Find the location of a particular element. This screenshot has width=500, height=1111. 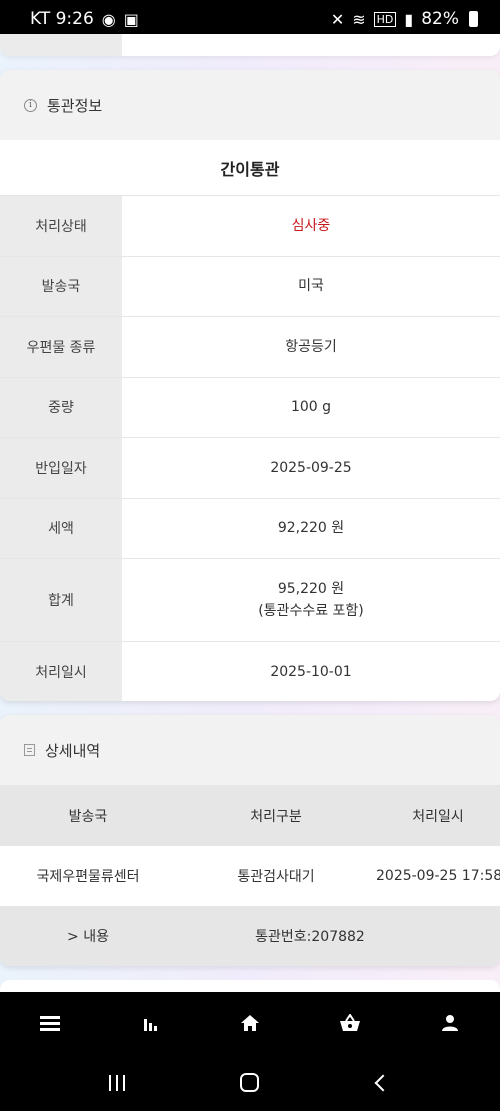

label-tax: 세액 is located at coordinates (61, 528).